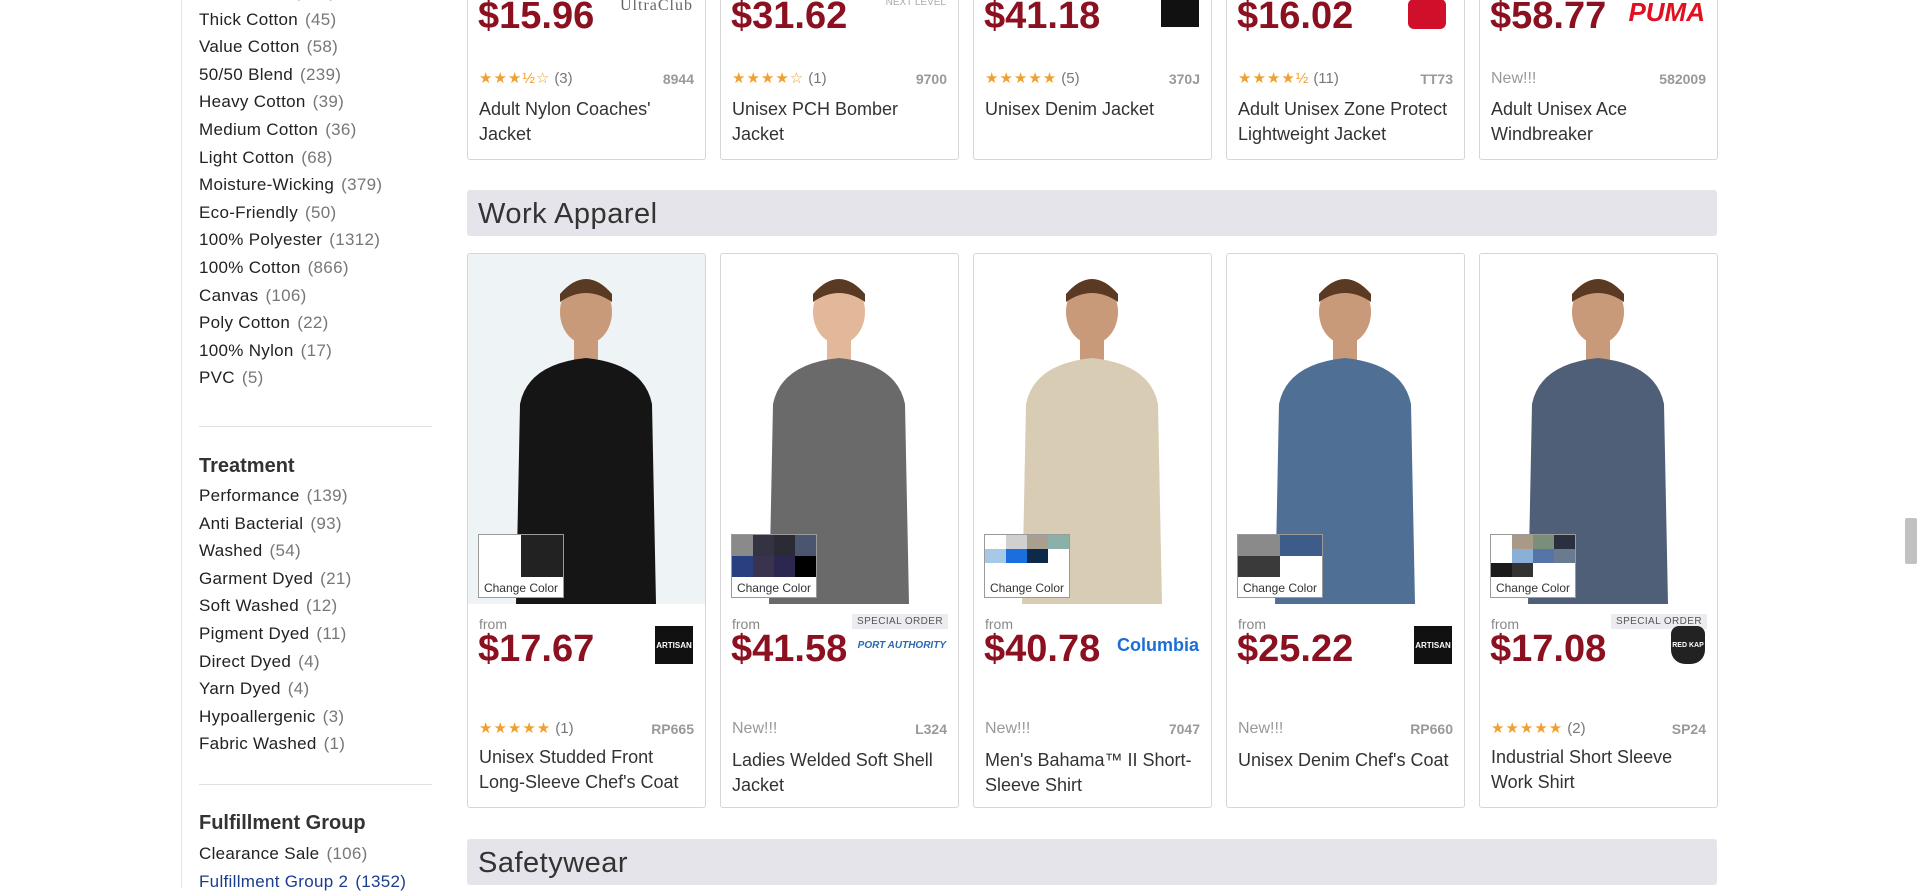 This screenshot has height=892, width=1920. What do you see at coordinates (315, 426) in the screenshot?
I see `sidebar-divider` at bounding box center [315, 426].